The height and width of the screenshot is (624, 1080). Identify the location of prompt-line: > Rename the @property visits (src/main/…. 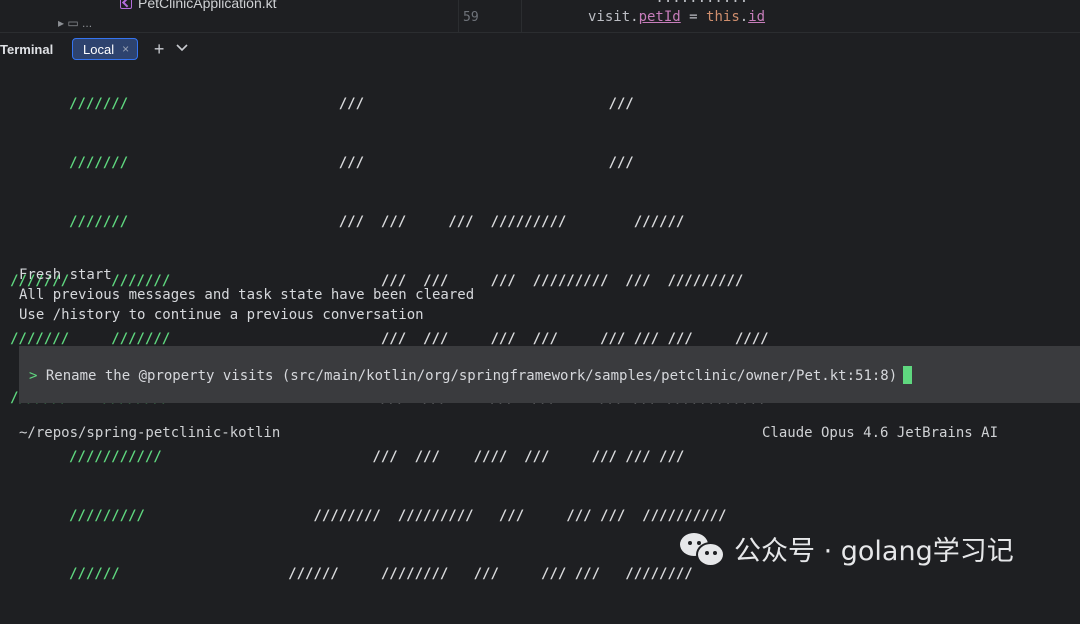
(471, 375).